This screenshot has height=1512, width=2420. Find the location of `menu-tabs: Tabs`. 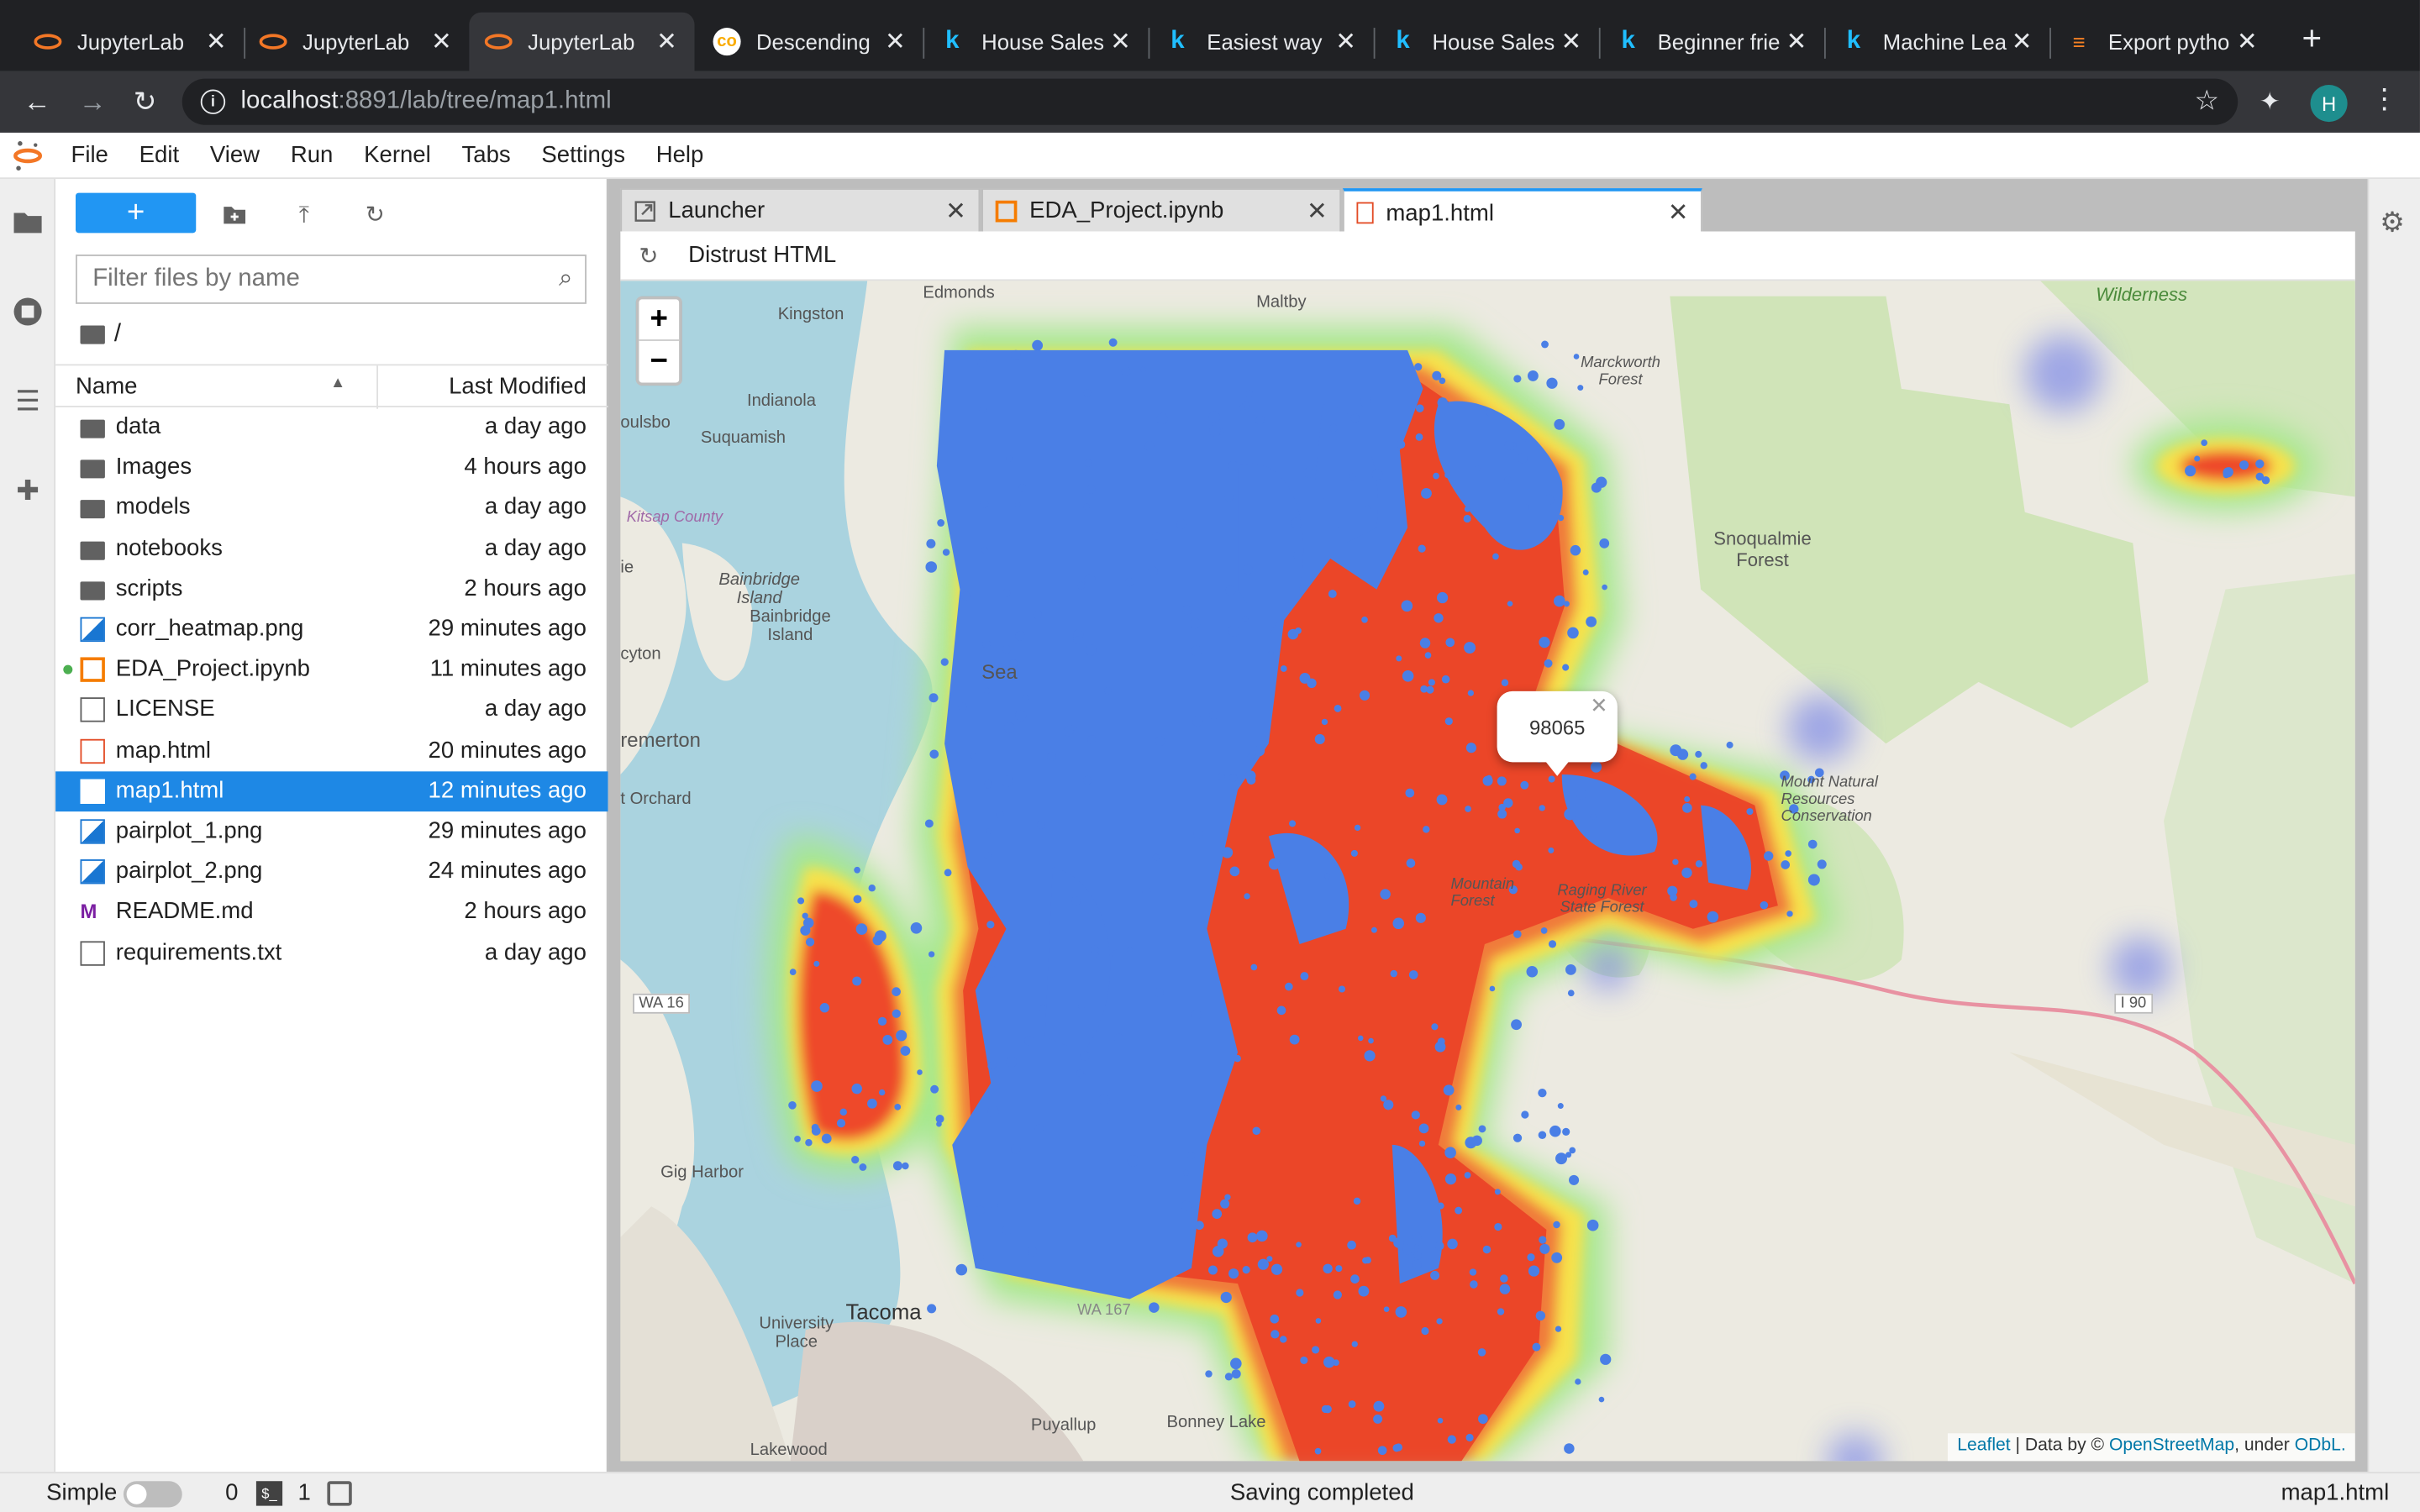

menu-tabs: Tabs is located at coordinates (486, 155).